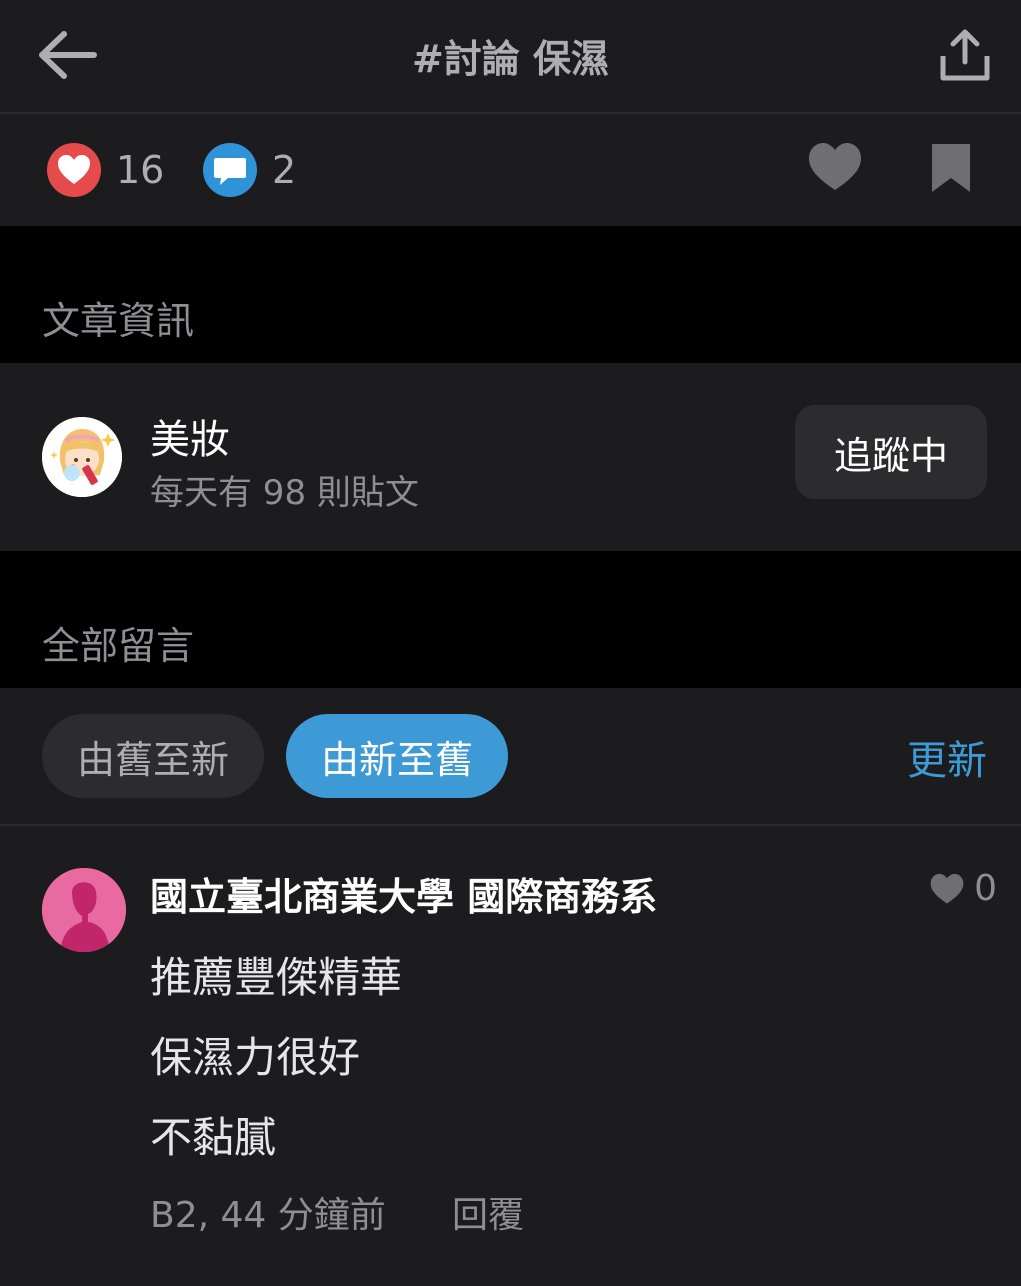 The width and height of the screenshot is (1021, 1286). I want to click on comment-avatar, so click(84, 910).